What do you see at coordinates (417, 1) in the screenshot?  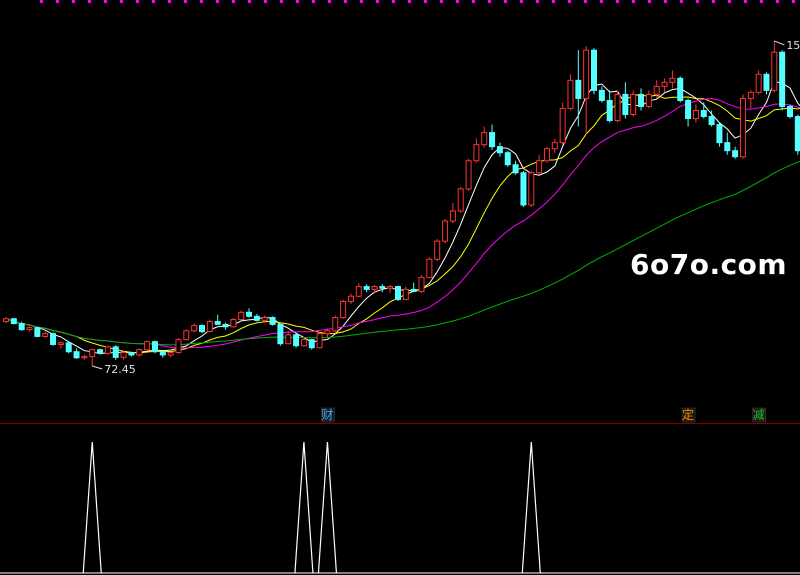 I see `top-marker-row` at bounding box center [417, 1].